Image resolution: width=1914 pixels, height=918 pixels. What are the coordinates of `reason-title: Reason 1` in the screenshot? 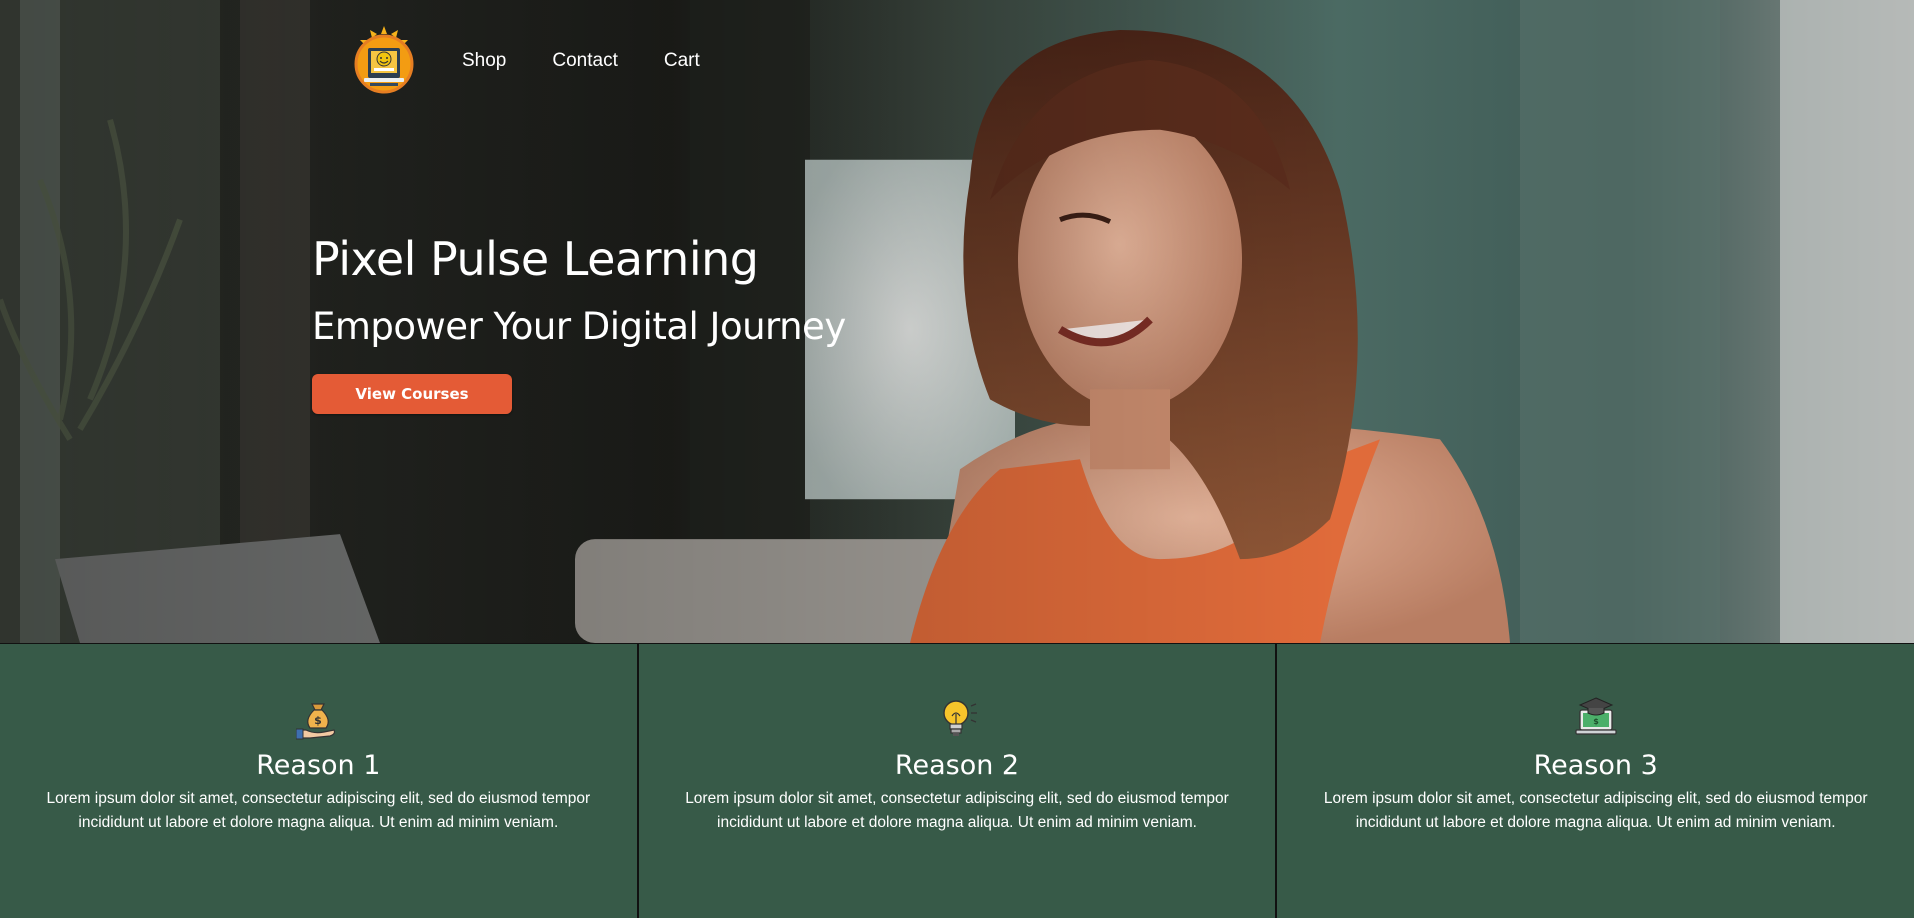 It's located at (318, 765).